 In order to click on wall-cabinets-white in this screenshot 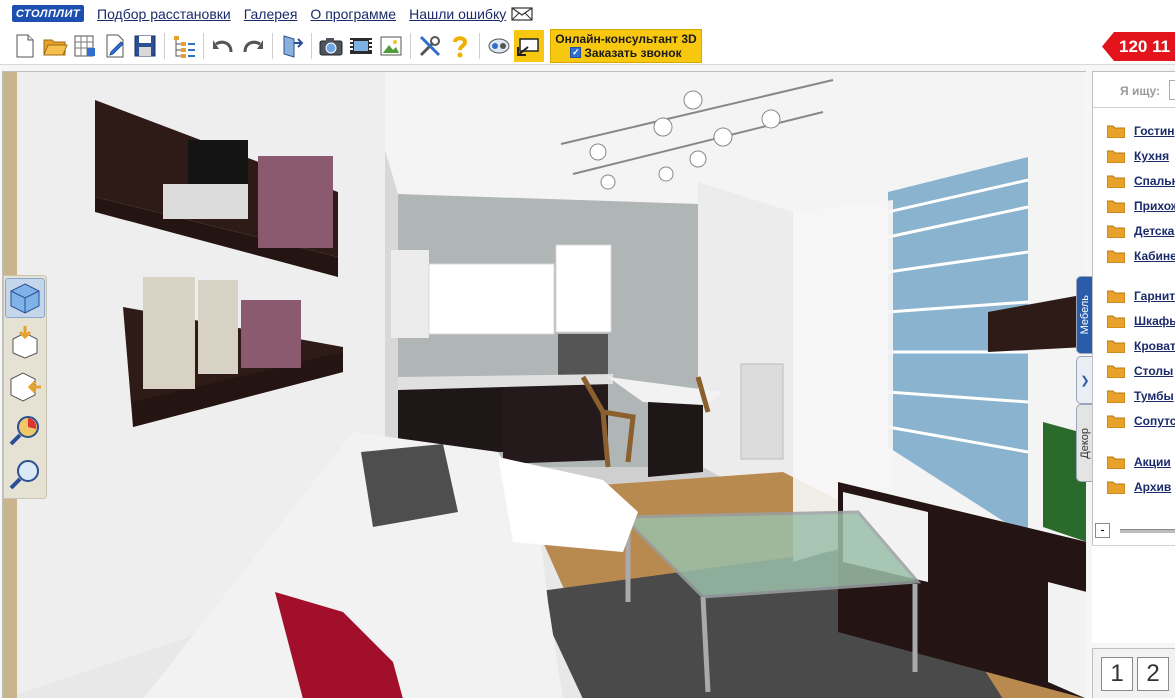, I will do `click(491, 299)`.